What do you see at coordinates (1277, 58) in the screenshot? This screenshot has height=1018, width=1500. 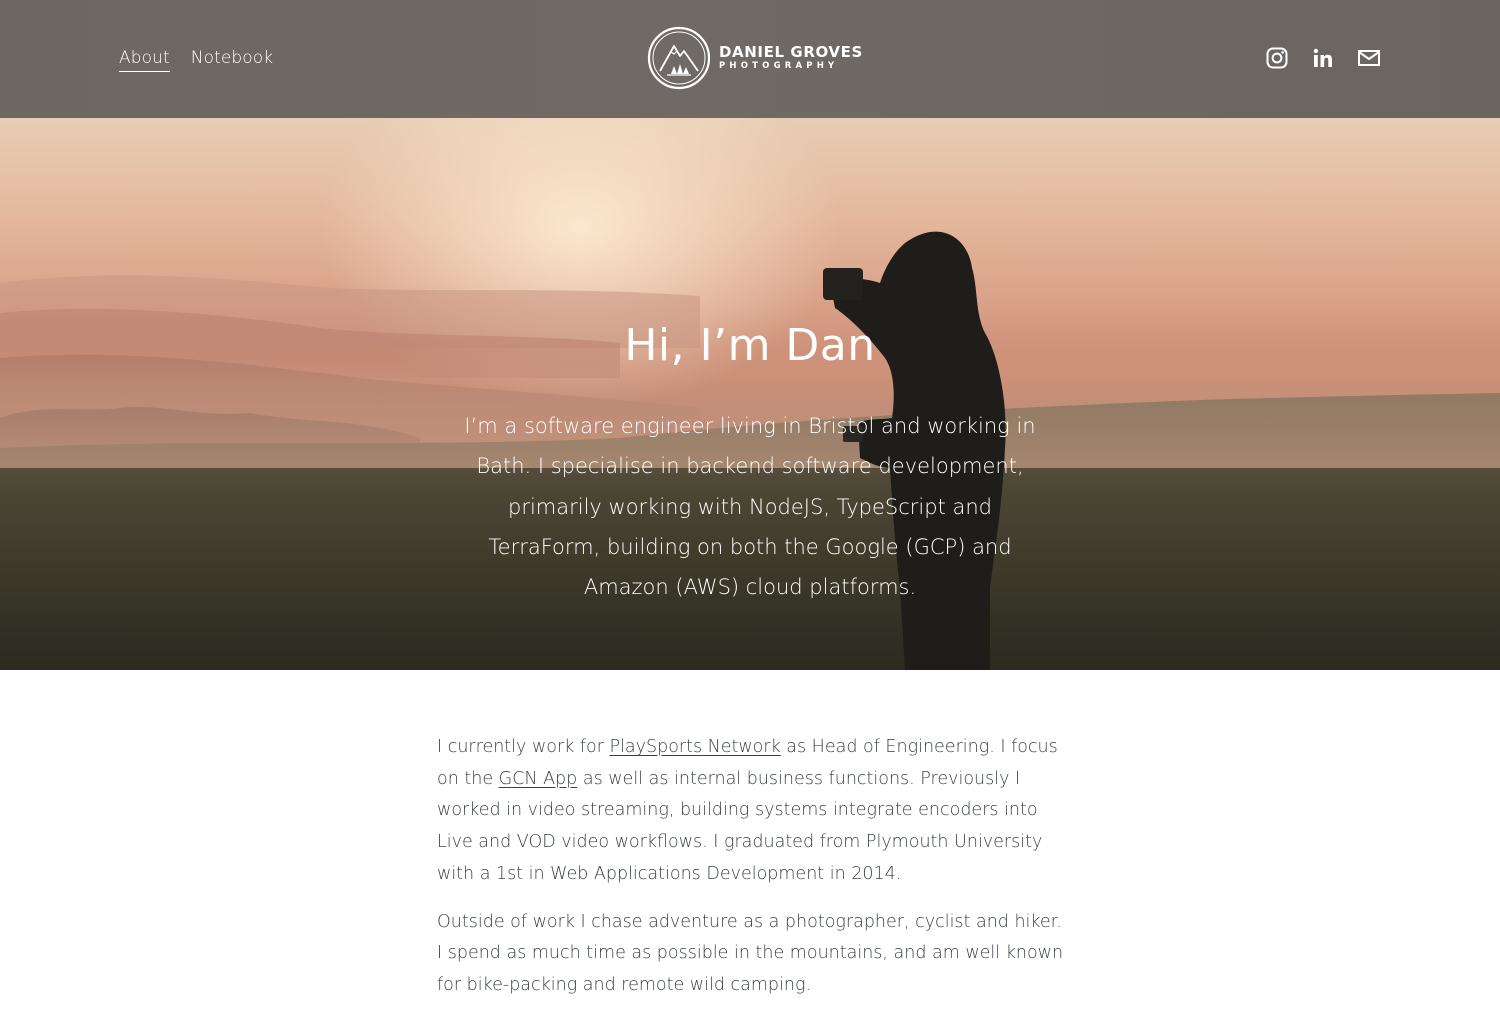 I see `instagram-icon` at bounding box center [1277, 58].